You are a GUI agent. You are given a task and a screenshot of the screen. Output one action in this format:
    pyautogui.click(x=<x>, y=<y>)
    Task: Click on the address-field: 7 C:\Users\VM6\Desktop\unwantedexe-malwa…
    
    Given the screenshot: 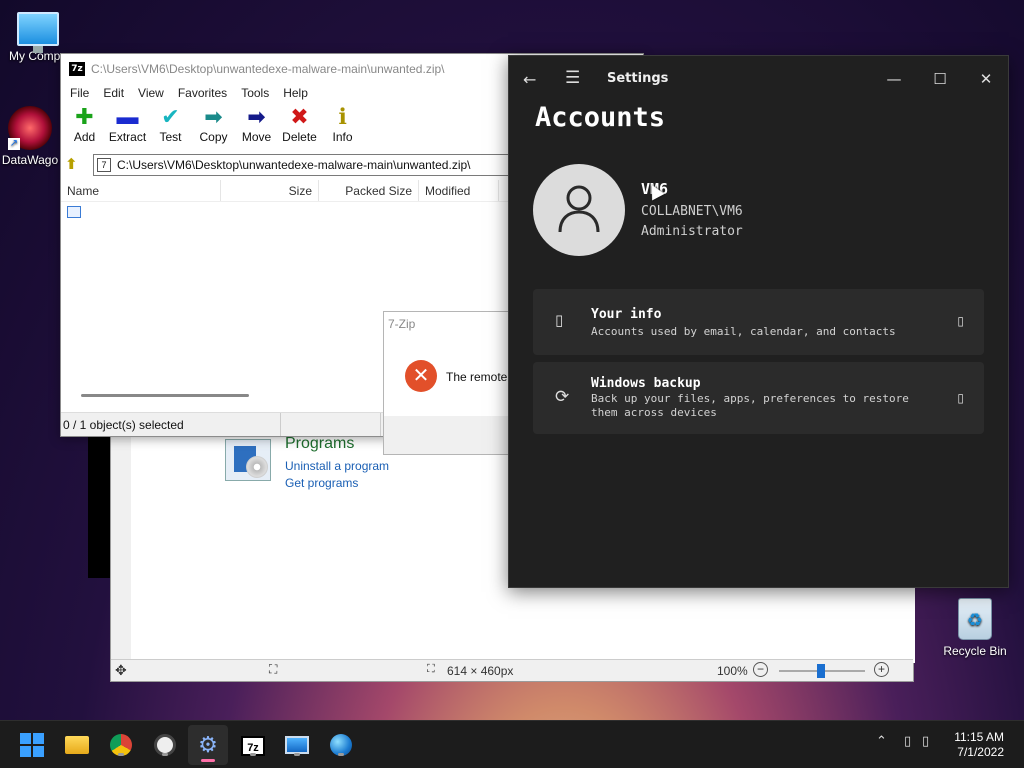 What is the action you would take?
    pyautogui.click(x=303, y=165)
    